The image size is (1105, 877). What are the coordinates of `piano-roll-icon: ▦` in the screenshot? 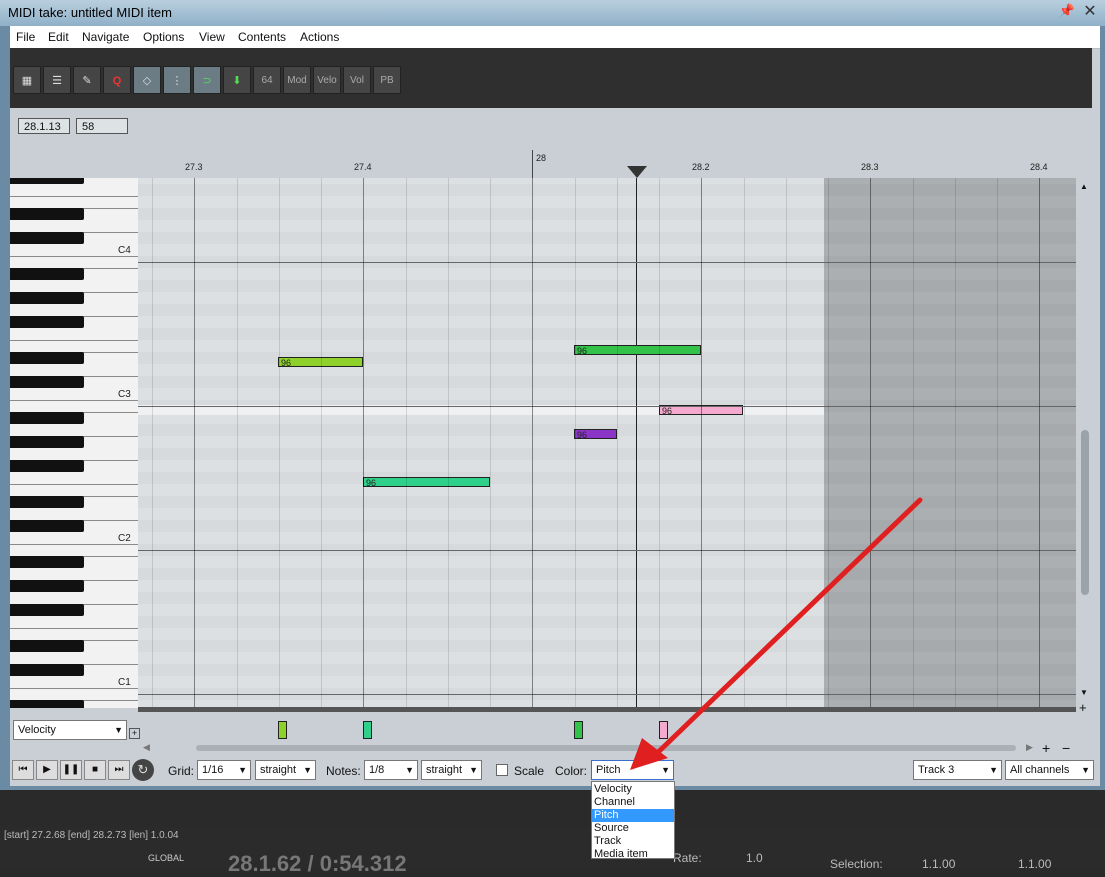 It's located at (27, 80).